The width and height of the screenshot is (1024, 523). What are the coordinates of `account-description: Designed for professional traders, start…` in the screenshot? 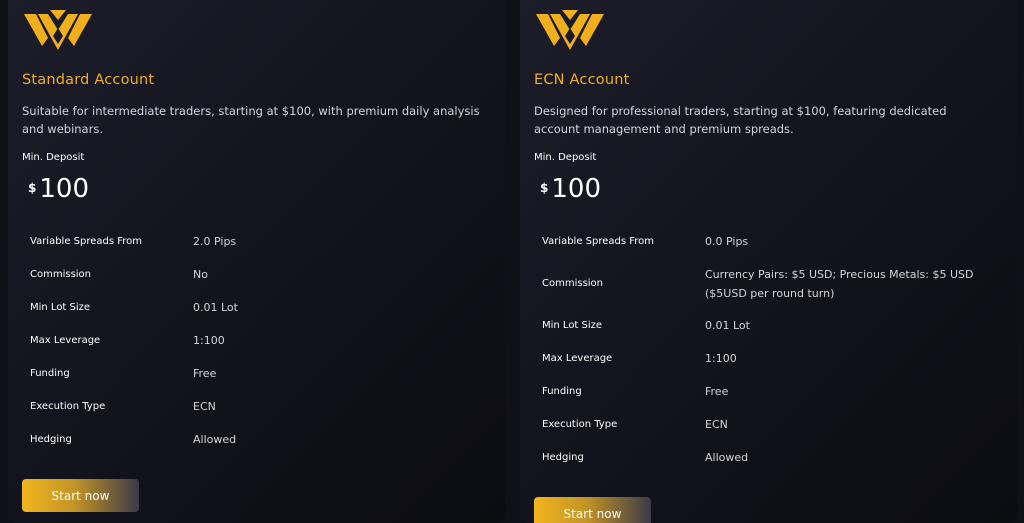 It's located at (740, 120).